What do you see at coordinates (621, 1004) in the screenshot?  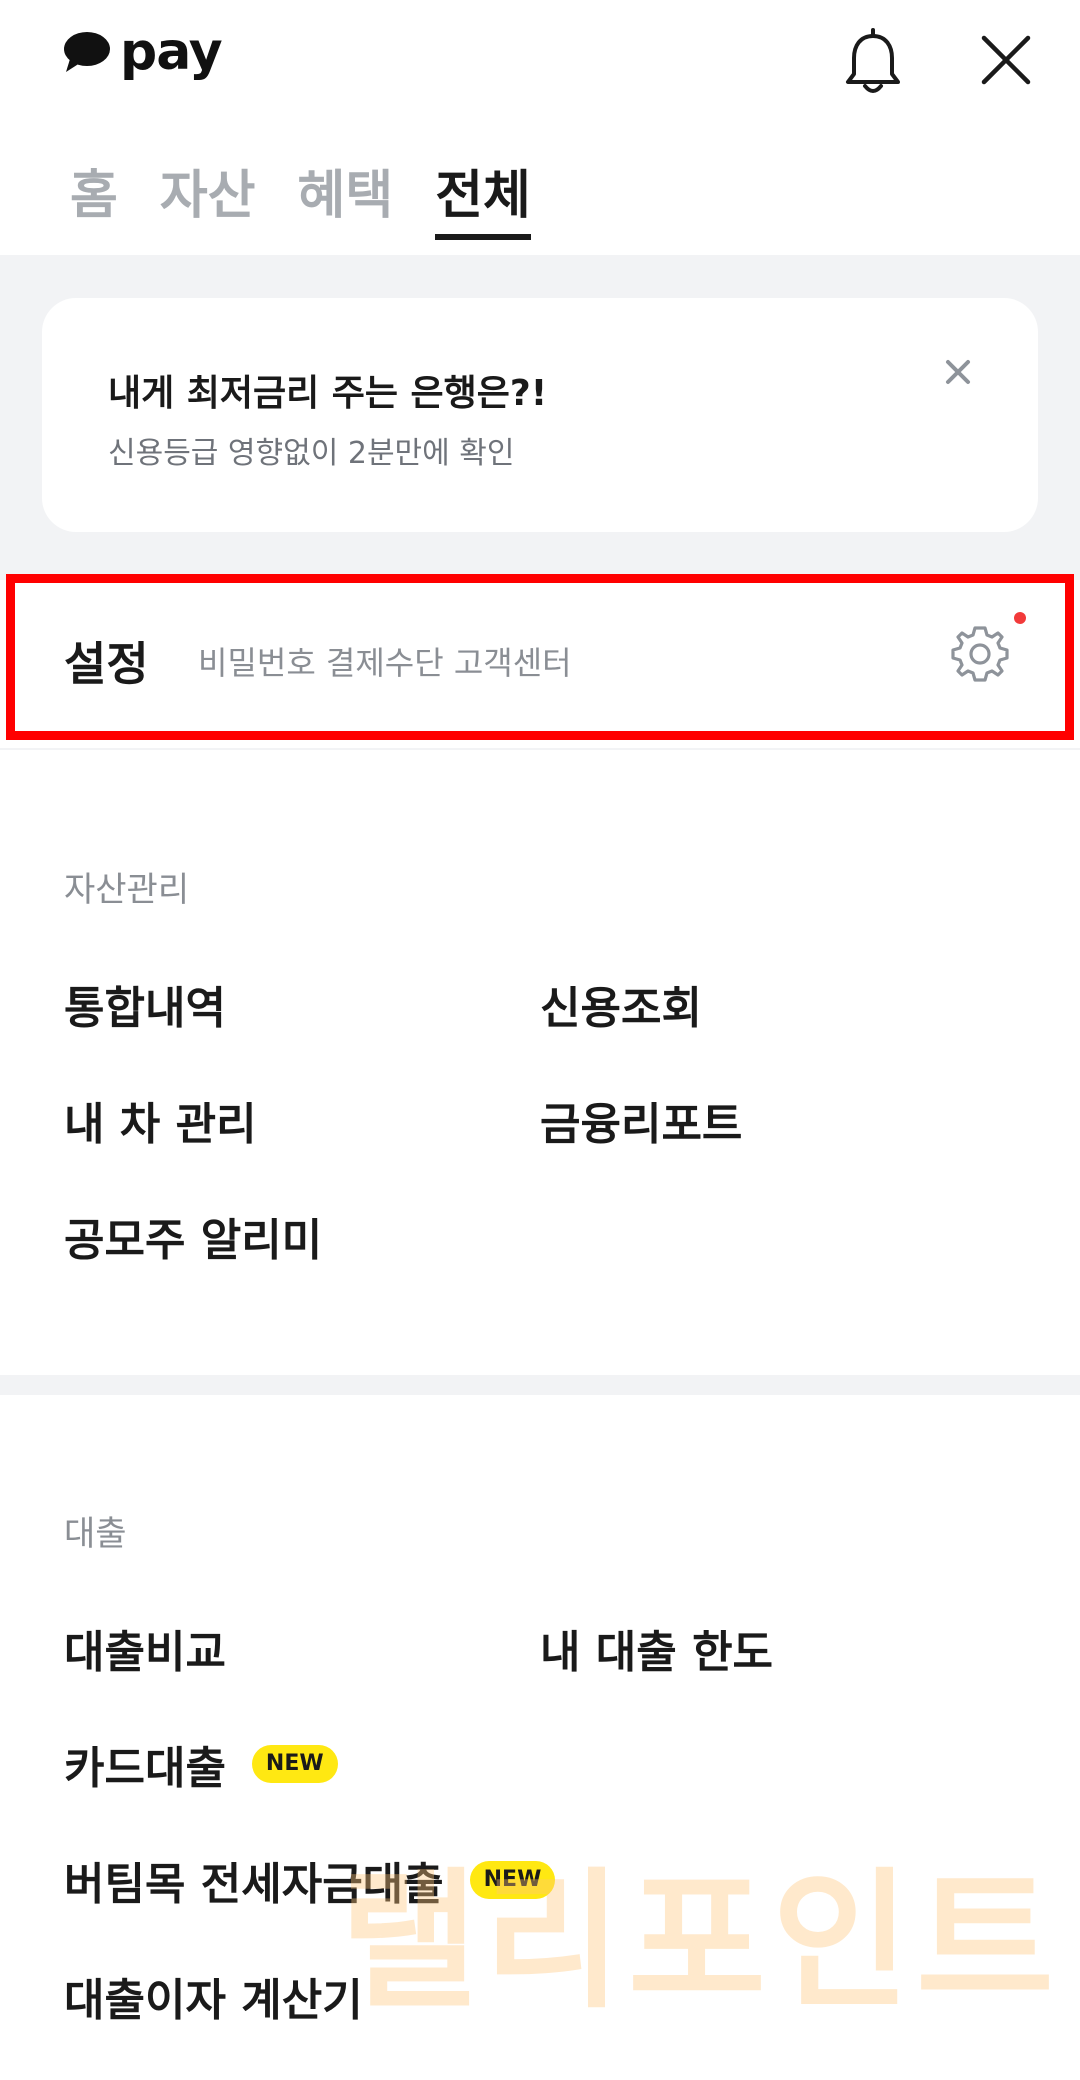 I see `menu-item-credit: 신용조회` at bounding box center [621, 1004].